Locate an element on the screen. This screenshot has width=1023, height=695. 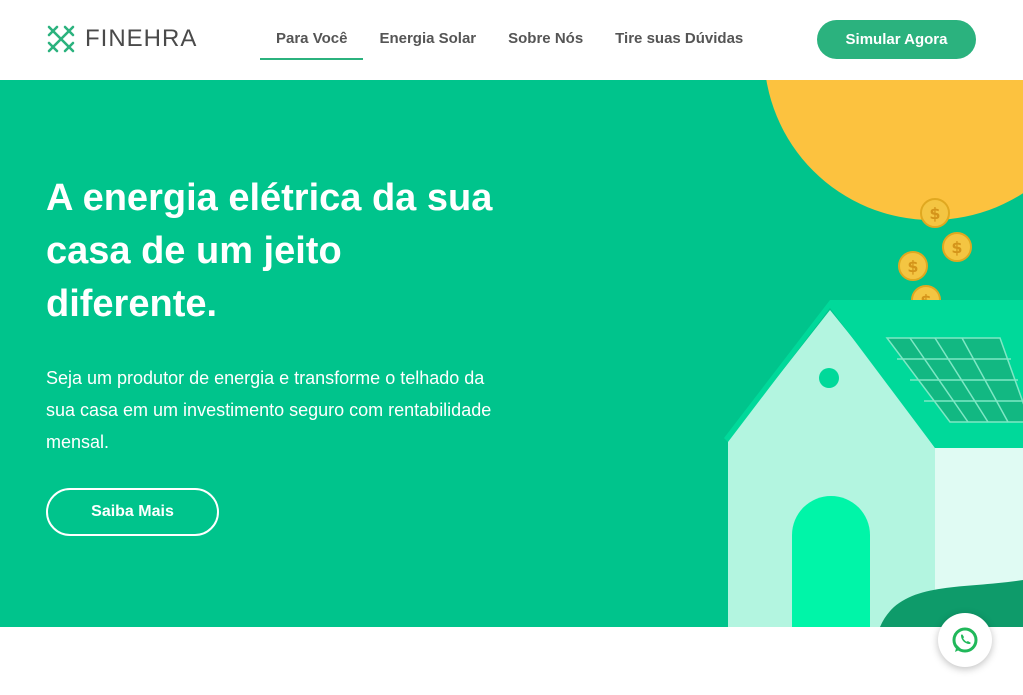
nav-item-sobre-nos: Sobre Nós is located at coordinates (545, 40).